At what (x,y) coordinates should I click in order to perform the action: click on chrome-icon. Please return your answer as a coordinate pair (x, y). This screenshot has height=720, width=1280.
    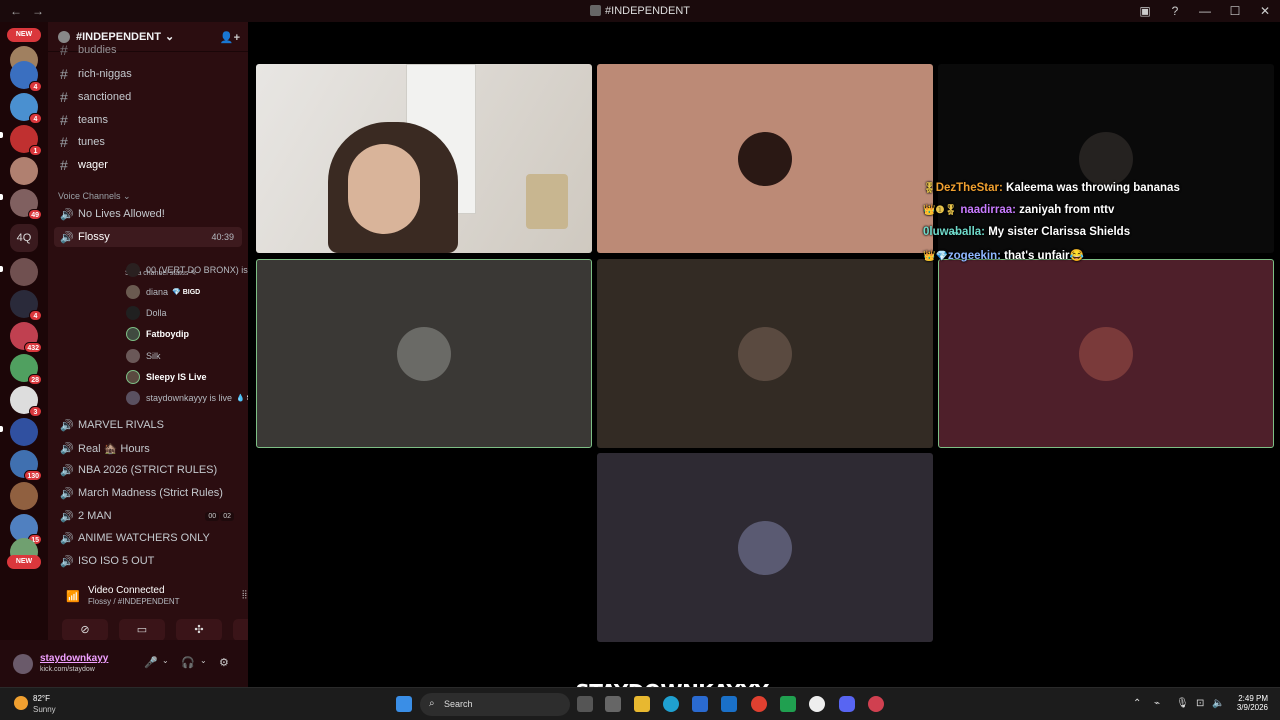
    Looking at the image, I should click on (759, 704).